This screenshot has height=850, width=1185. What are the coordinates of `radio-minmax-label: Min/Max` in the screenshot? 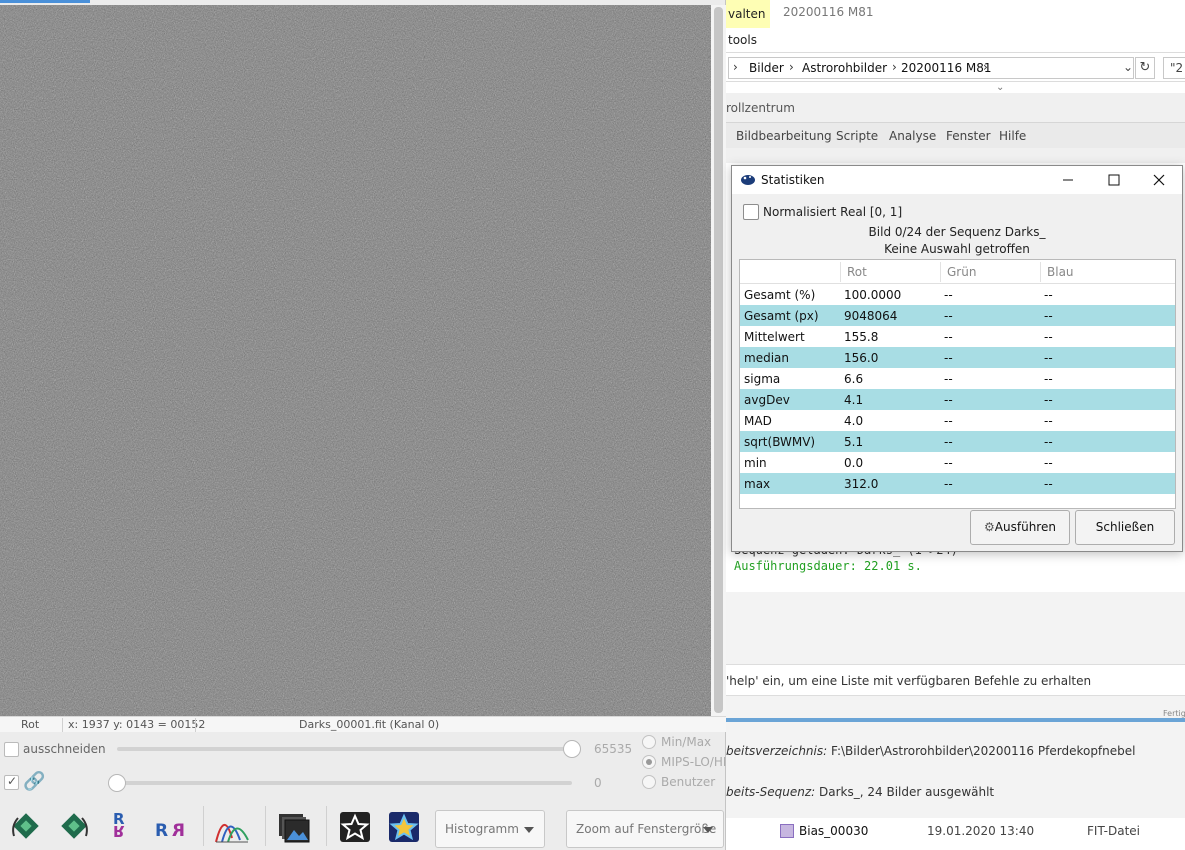 It's located at (686, 742).